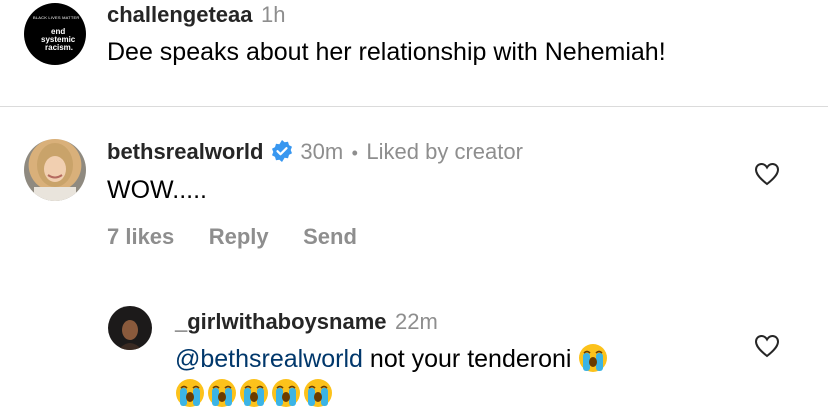  I want to click on avatar-logo-text: BLACK LIVES MATTER end systemic racism., so click(56, 33).